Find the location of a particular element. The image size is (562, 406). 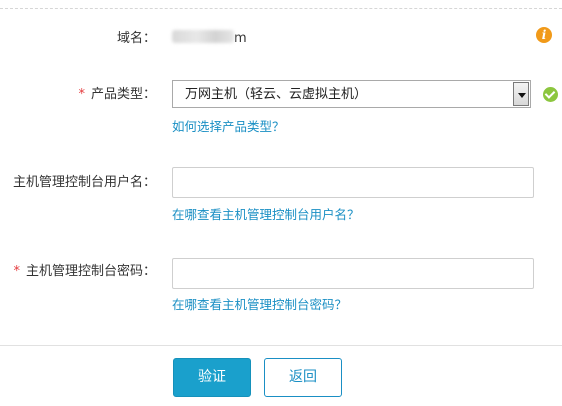

password-help-link: 在哪查看主机管理控制台密码？ is located at coordinates (259, 305).